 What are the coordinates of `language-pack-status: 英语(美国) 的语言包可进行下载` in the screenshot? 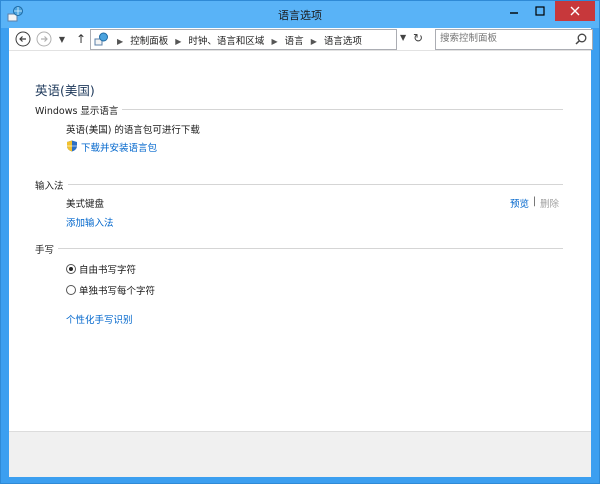 It's located at (133, 130).